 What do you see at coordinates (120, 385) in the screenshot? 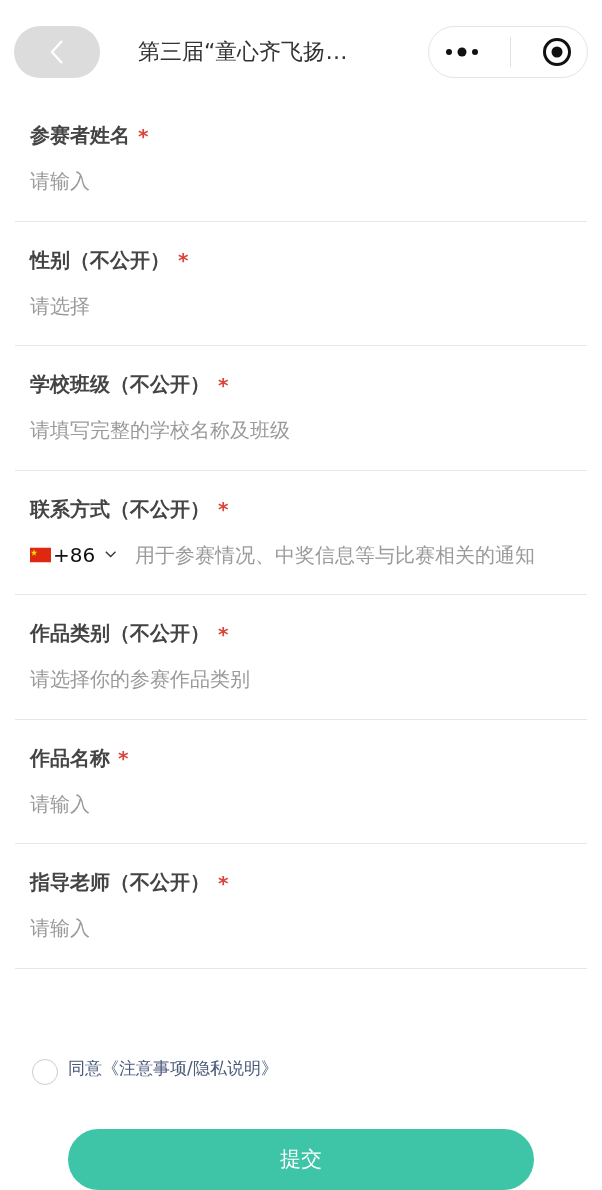
I see `field-label: 学校班级（不公开）` at bounding box center [120, 385].